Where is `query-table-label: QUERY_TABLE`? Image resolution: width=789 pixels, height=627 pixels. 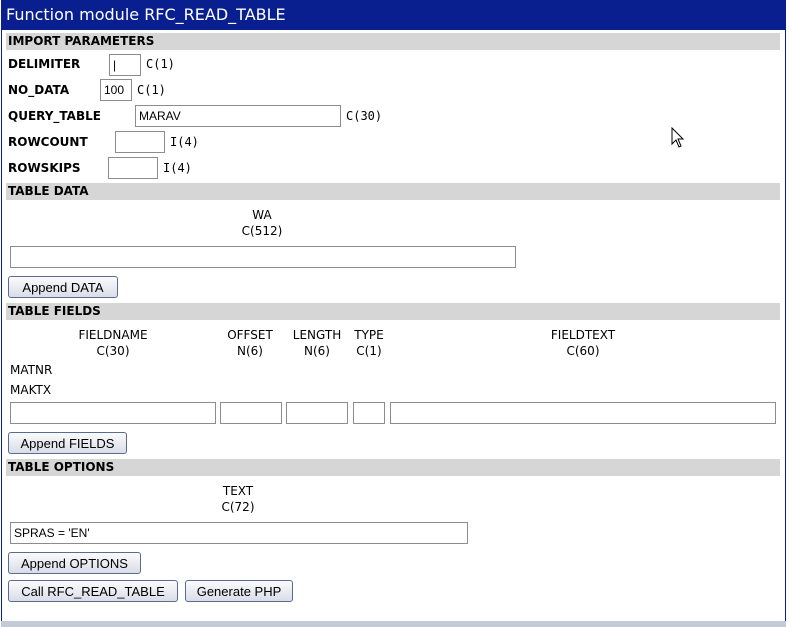 query-table-label: QUERY_TABLE is located at coordinates (54, 116).